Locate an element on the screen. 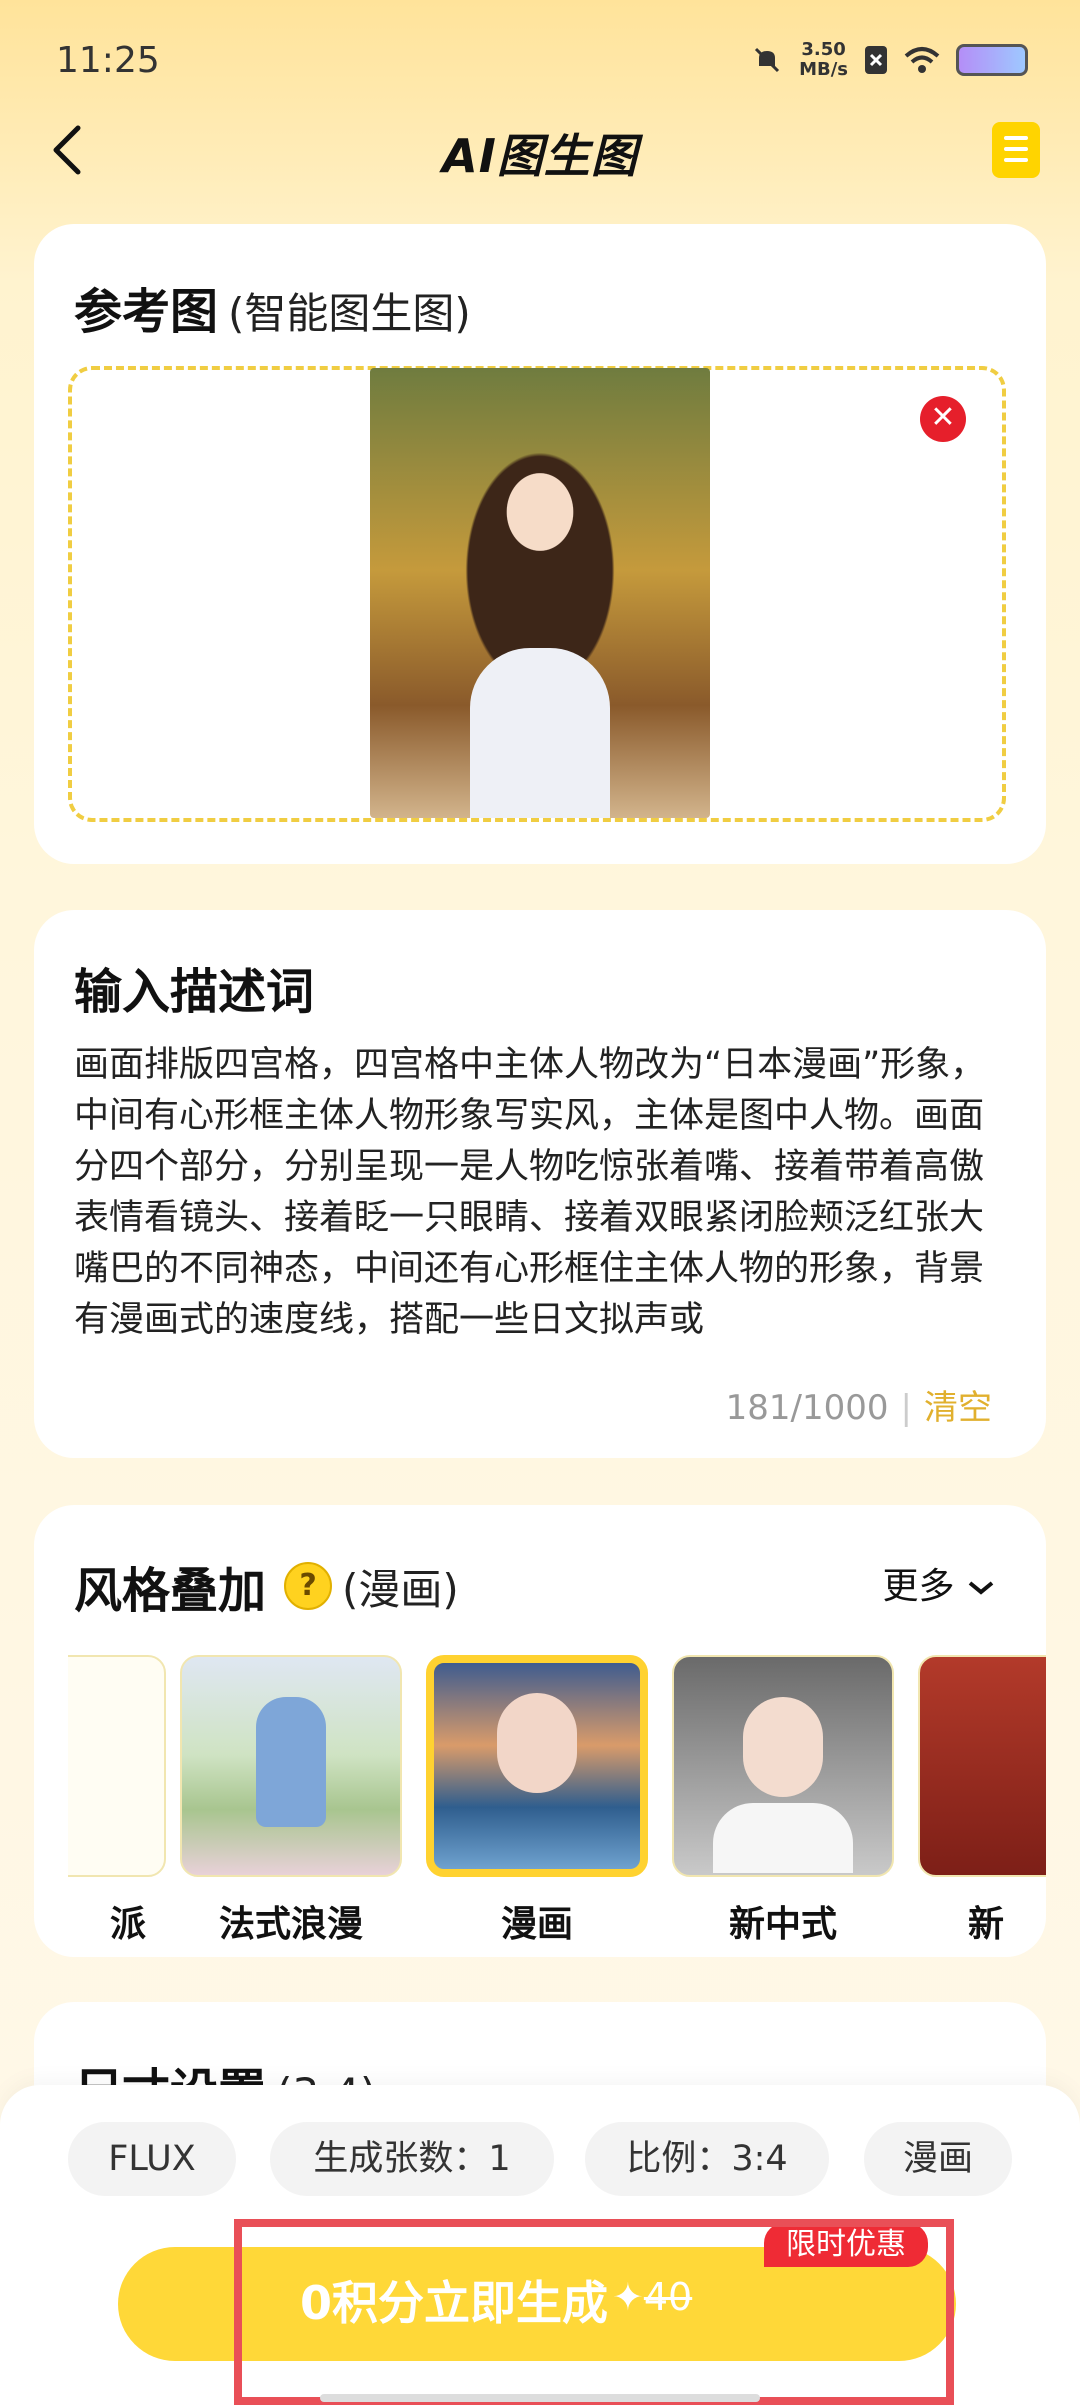 This screenshot has width=1080, height=2408. prompt-counter: 181/1000 | 清空 is located at coordinates (858, 1408).